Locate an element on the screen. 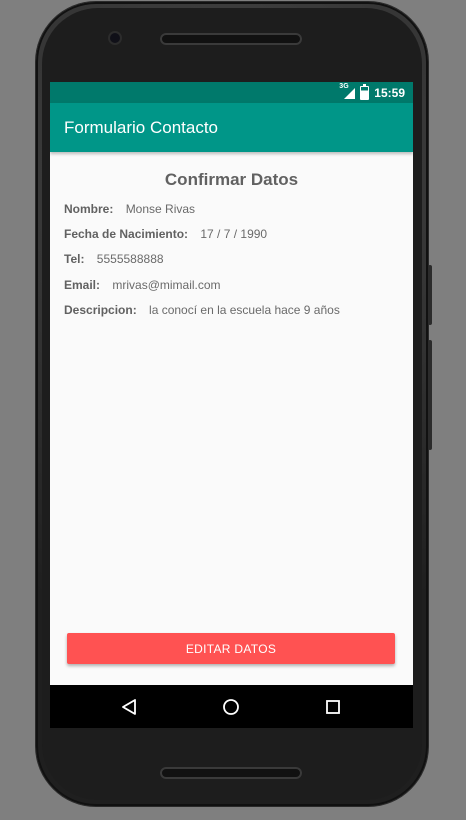 Image resolution: width=466 pixels, height=820 pixels. top-speaker is located at coordinates (231, 39).